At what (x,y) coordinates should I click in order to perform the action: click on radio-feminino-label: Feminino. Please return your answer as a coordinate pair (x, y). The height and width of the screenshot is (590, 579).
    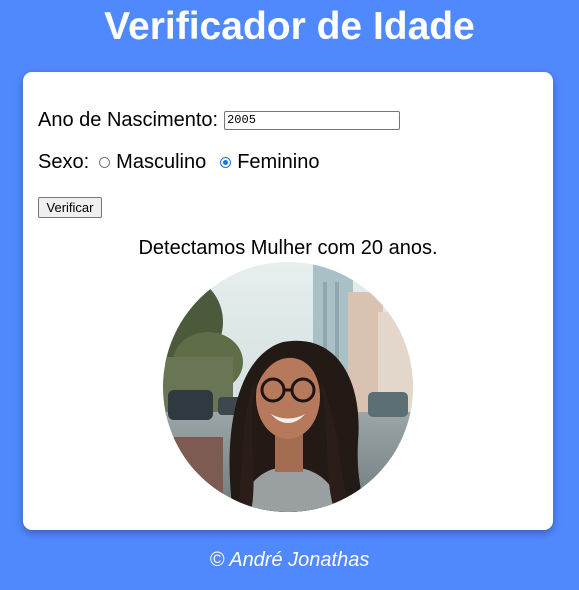
    Looking at the image, I should click on (278, 162).